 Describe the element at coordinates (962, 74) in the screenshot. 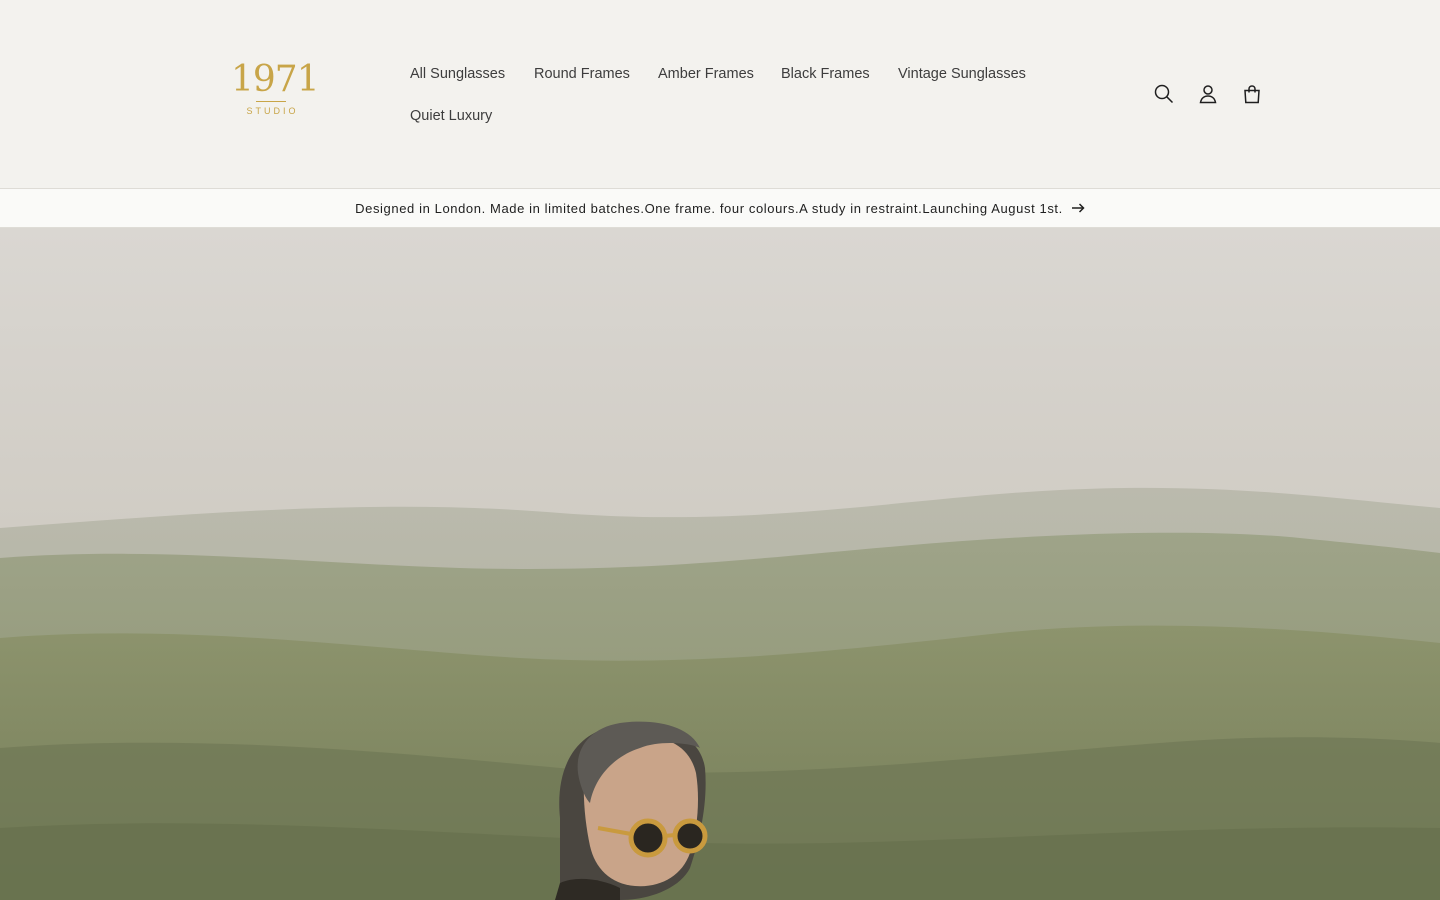

I see `nav-item-vintage-sunglasses: Vintage Sunglasses` at that location.